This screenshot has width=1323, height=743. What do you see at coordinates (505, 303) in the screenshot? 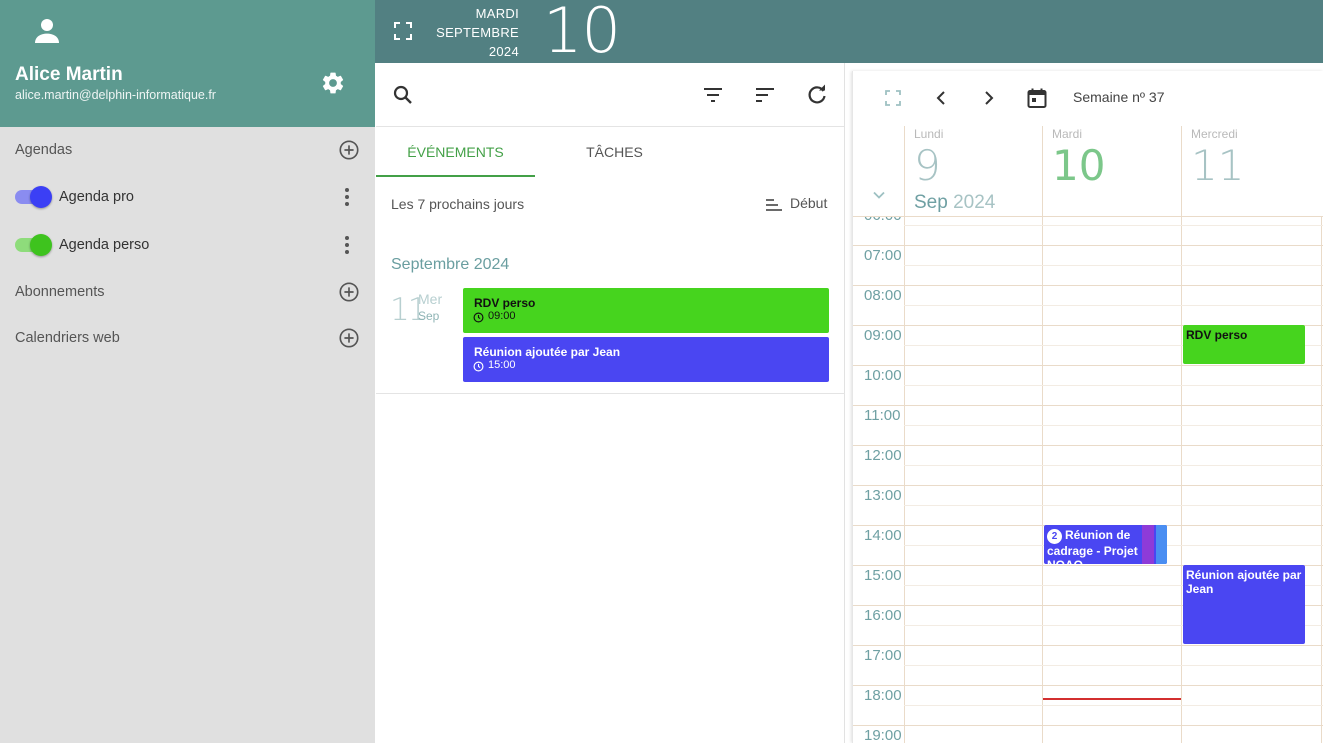
I see `event-title: RDV perso` at bounding box center [505, 303].